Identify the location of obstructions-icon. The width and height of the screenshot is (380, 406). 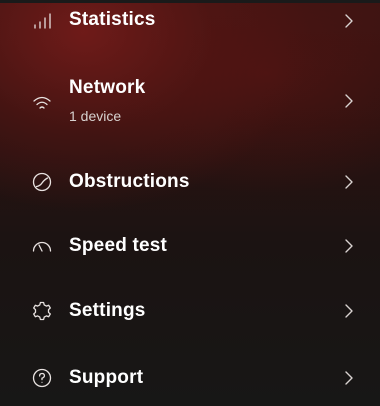
(42, 182).